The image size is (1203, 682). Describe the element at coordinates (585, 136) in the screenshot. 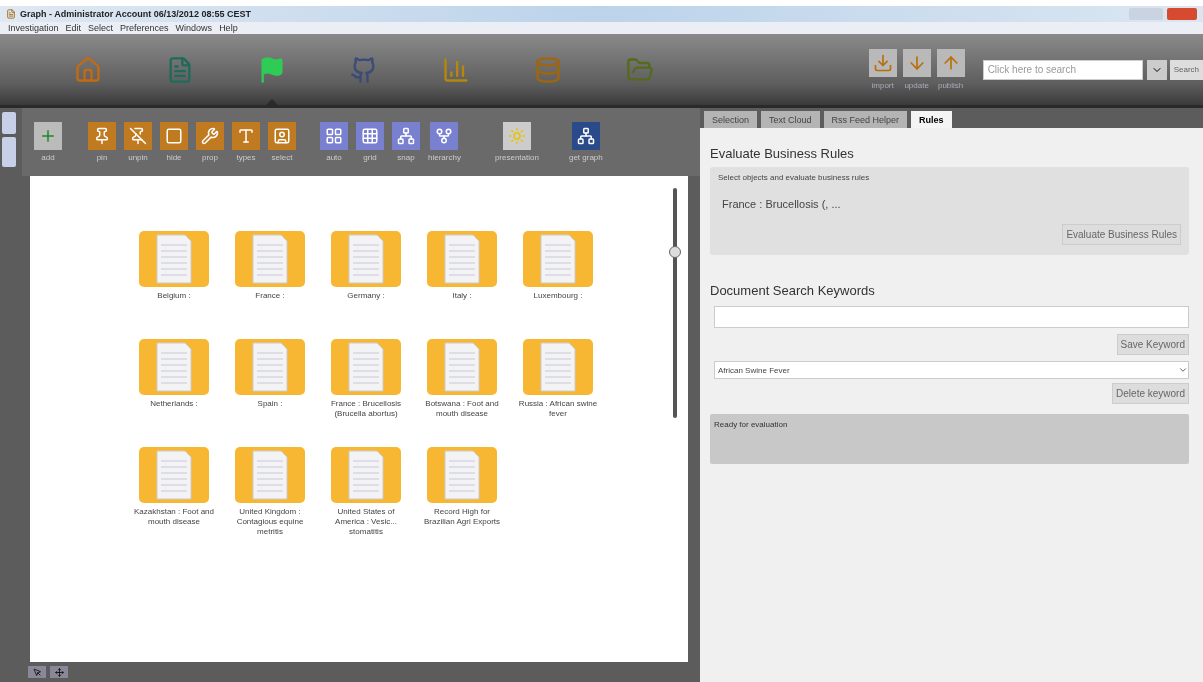

I see `graph-icon` at that location.